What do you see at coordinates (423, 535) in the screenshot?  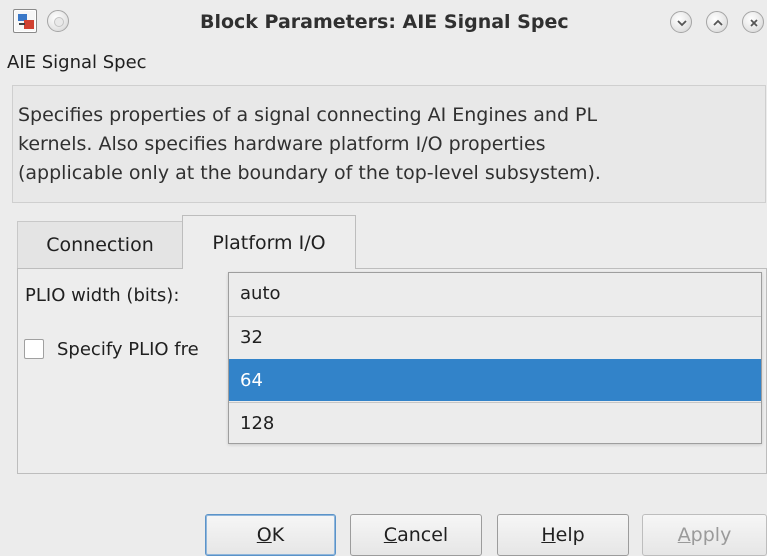 I see `cancel-label-rest: ancel` at bounding box center [423, 535].